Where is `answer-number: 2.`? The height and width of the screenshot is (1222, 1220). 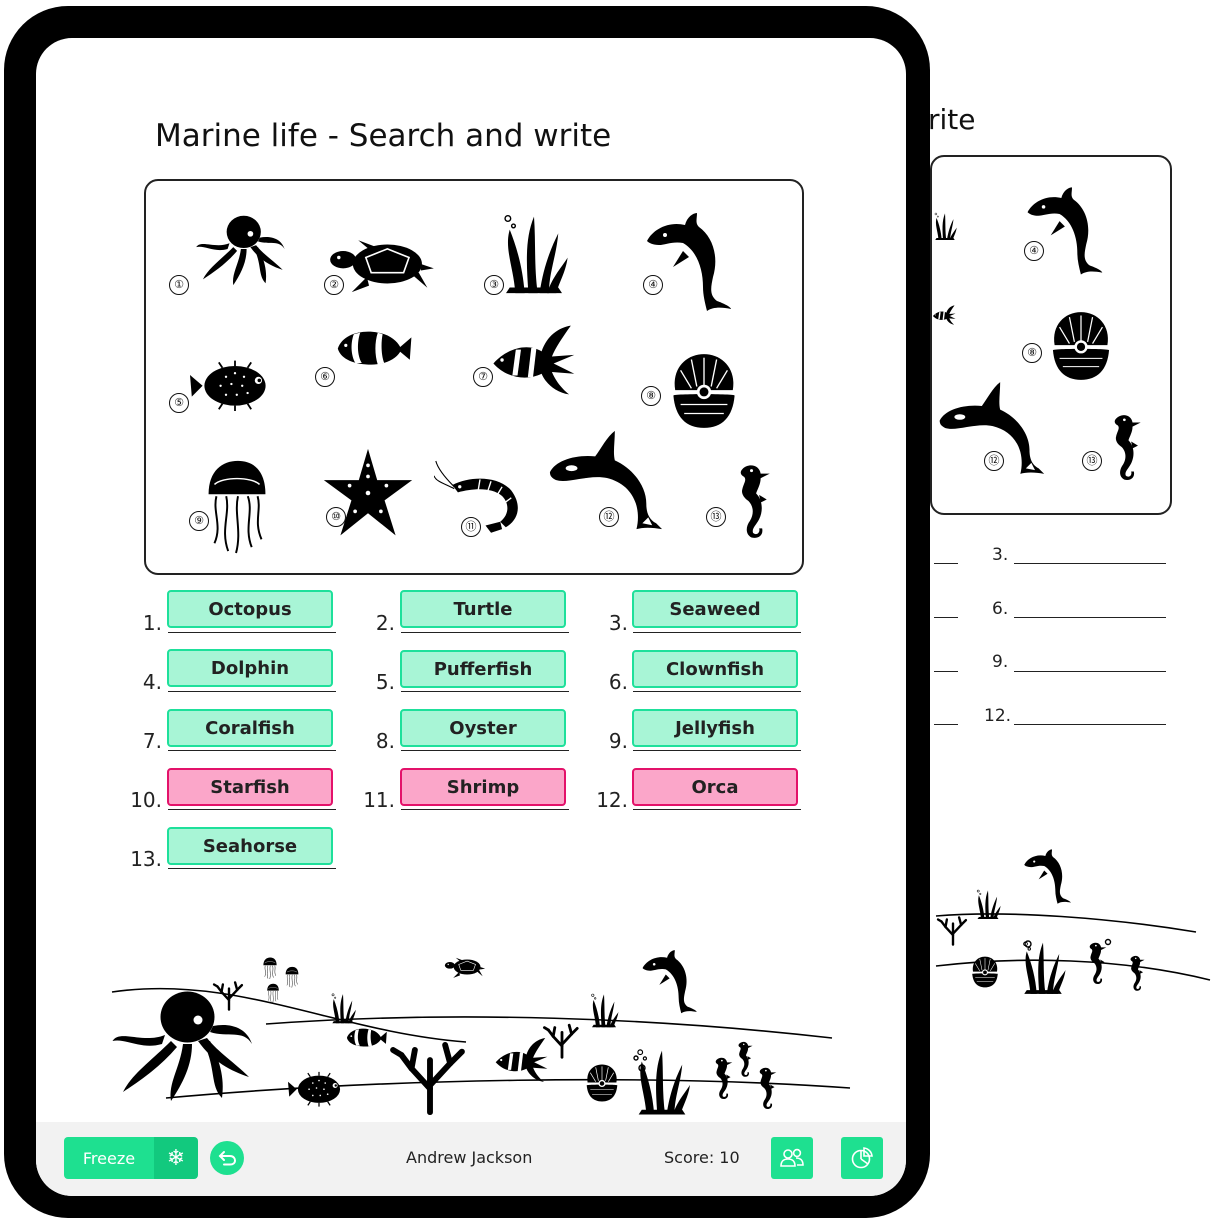
answer-number: 2. is located at coordinates (385, 623).